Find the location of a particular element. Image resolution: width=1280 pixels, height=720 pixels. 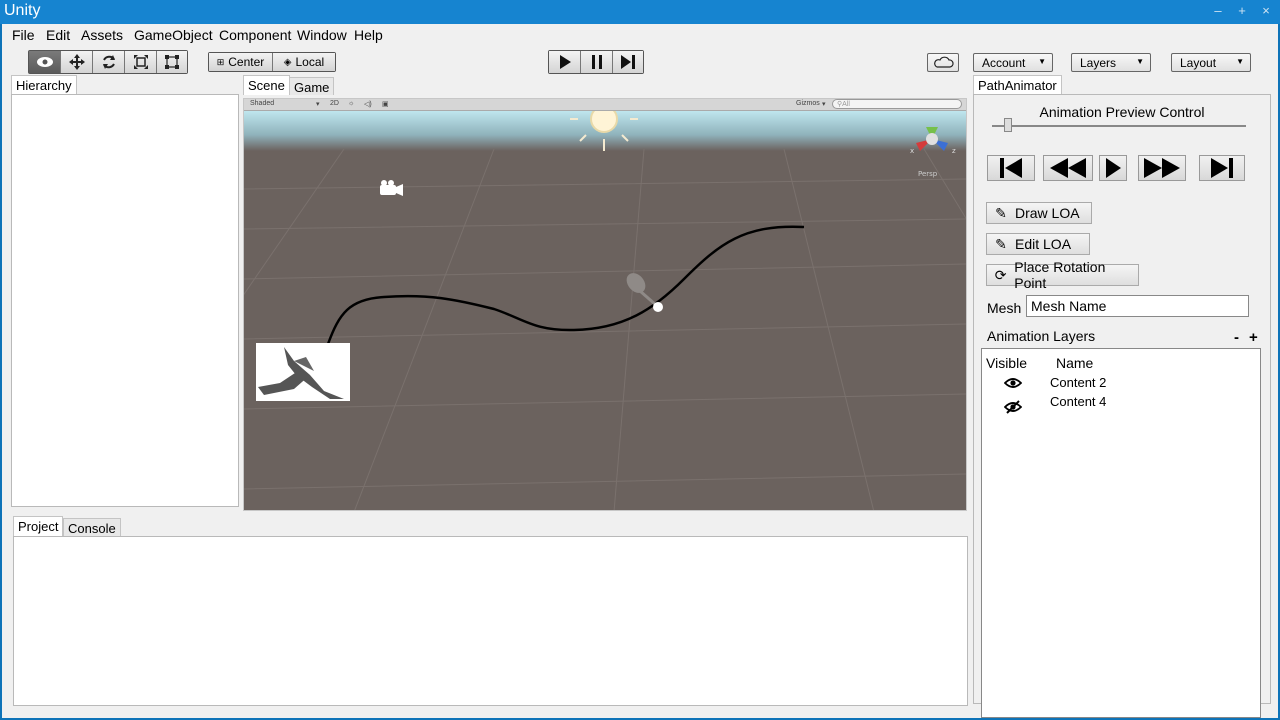

cube-icon: ◈ is located at coordinates (287, 62).